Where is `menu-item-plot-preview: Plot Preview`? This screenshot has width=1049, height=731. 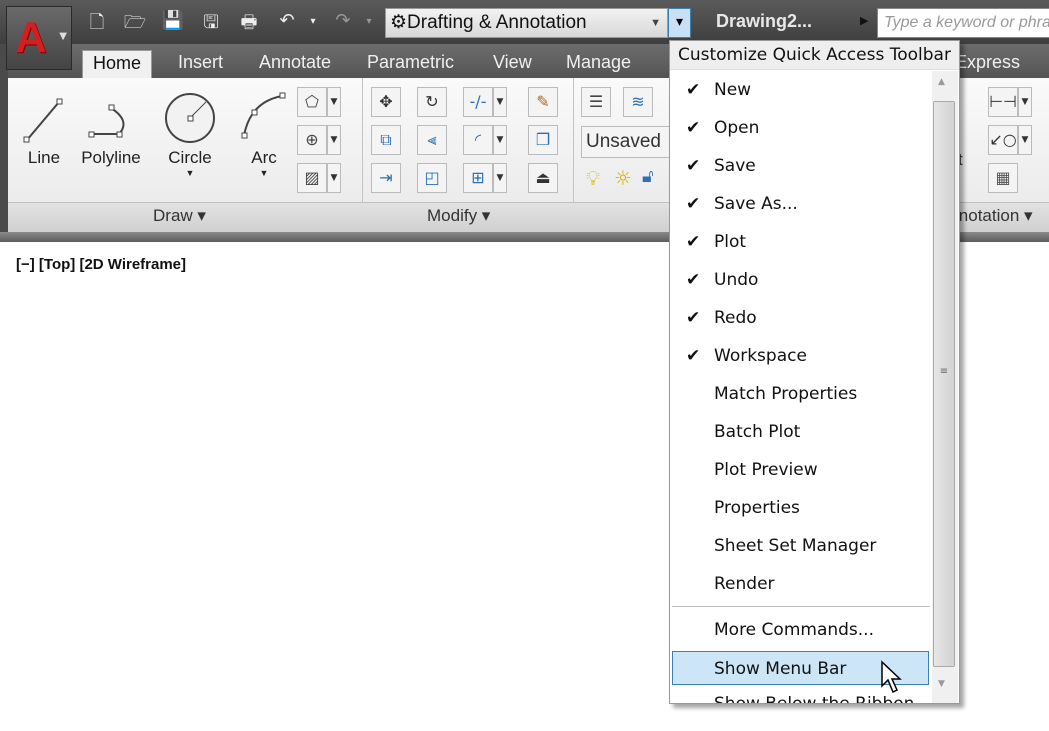 menu-item-plot-preview: Plot Preview is located at coordinates (800, 470).